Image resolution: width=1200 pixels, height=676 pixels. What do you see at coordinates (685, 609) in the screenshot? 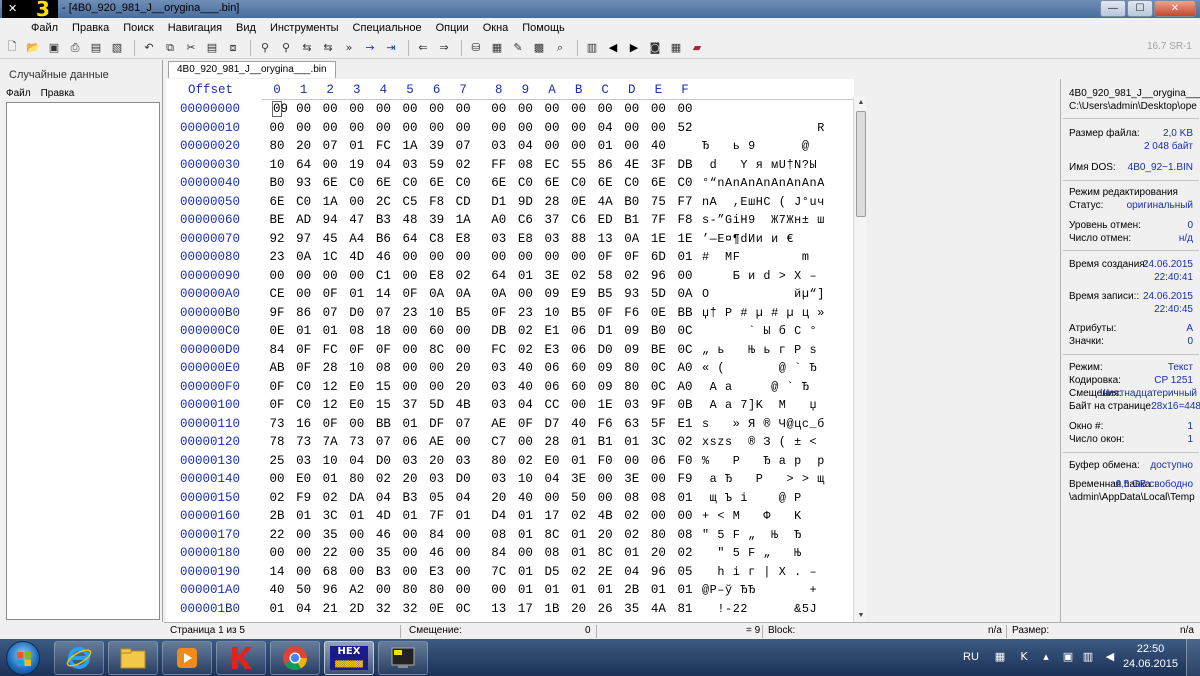
I see `hex-byte: 81` at bounding box center [685, 609].